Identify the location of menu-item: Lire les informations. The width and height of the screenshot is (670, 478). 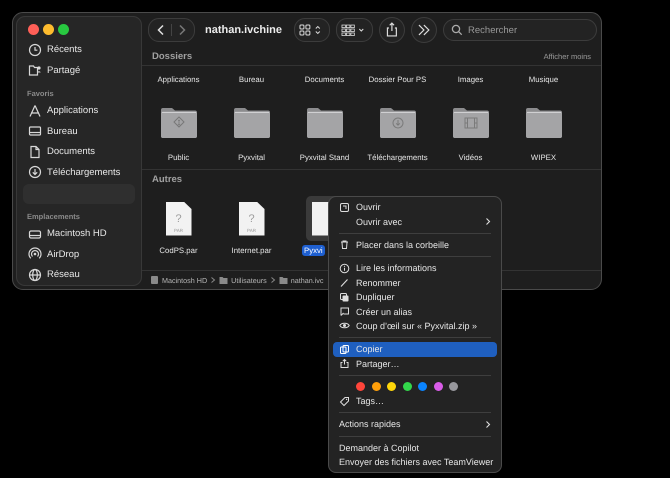
(415, 268).